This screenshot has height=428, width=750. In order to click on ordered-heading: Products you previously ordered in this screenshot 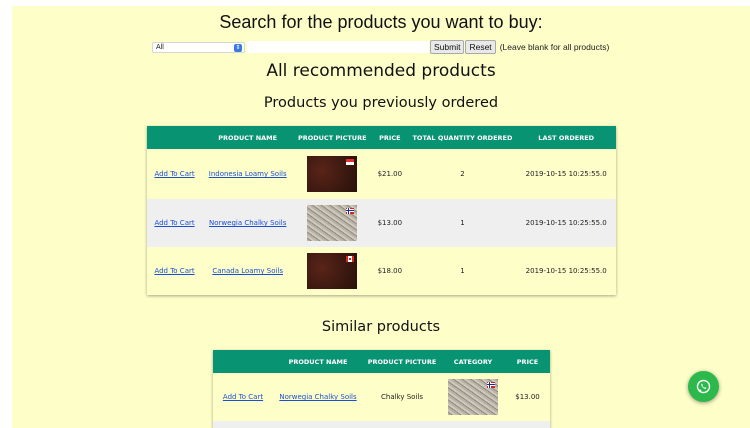, I will do `click(381, 103)`.